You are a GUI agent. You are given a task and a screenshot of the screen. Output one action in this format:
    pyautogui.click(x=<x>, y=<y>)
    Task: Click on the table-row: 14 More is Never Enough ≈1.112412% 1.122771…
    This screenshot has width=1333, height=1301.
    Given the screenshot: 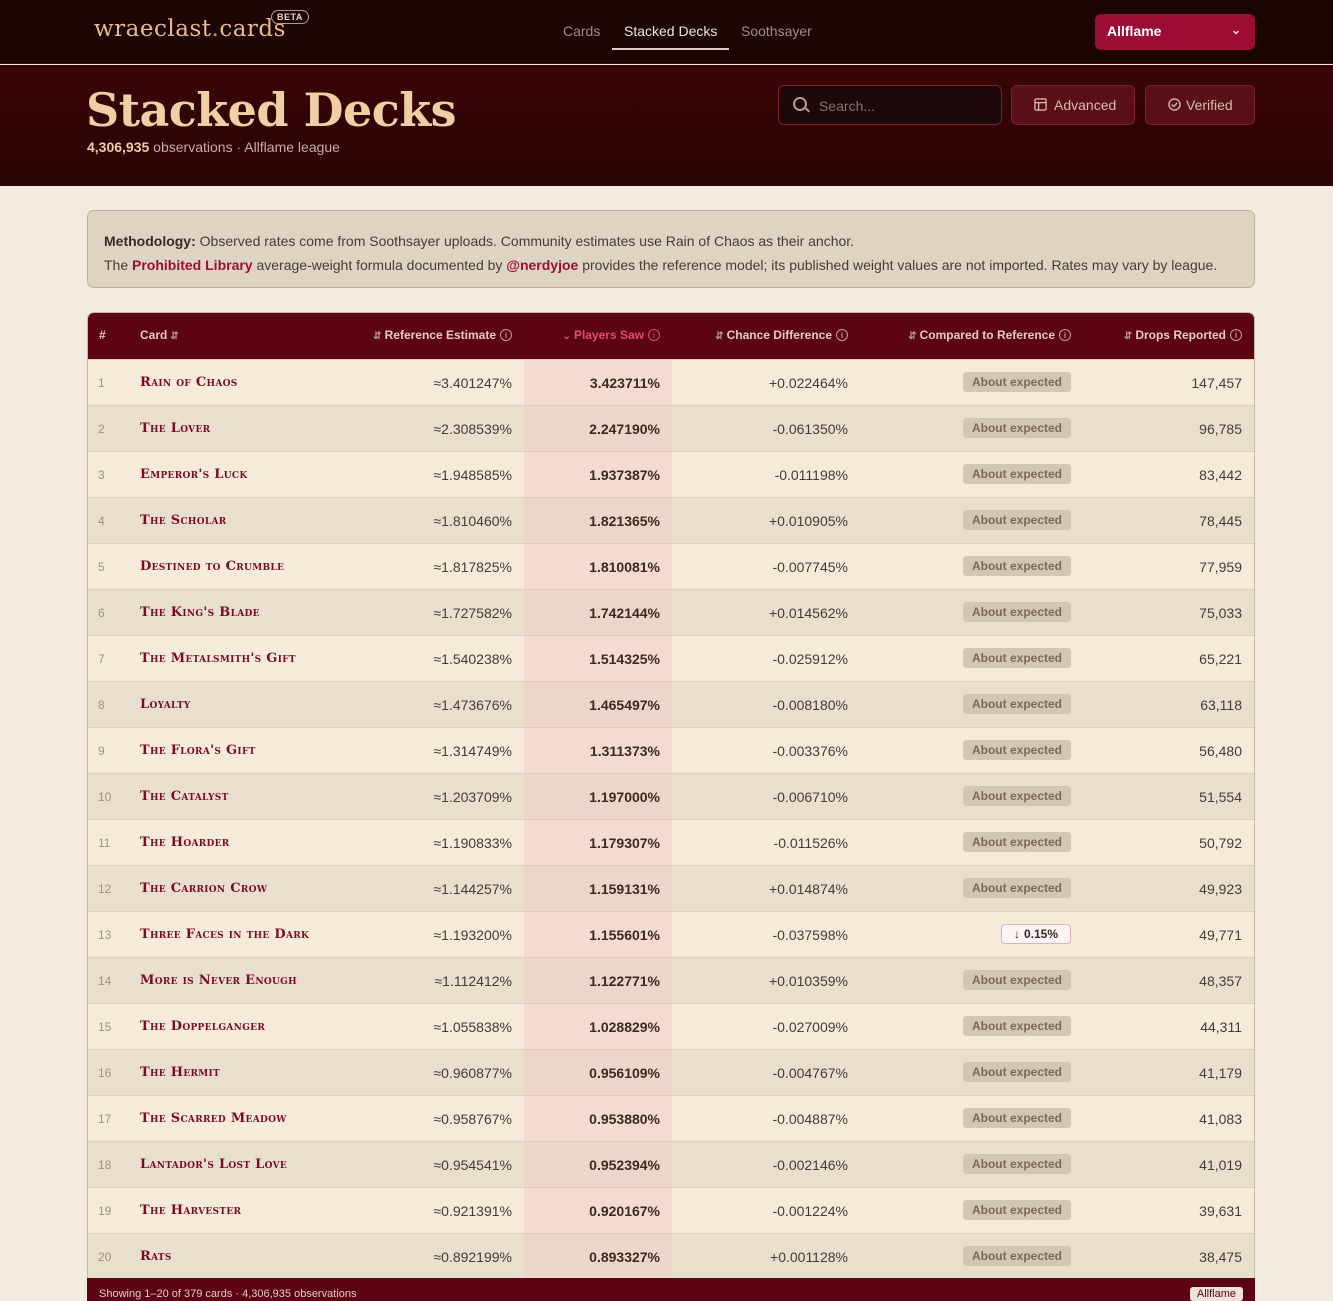 What is the action you would take?
    pyautogui.click(x=671, y=980)
    